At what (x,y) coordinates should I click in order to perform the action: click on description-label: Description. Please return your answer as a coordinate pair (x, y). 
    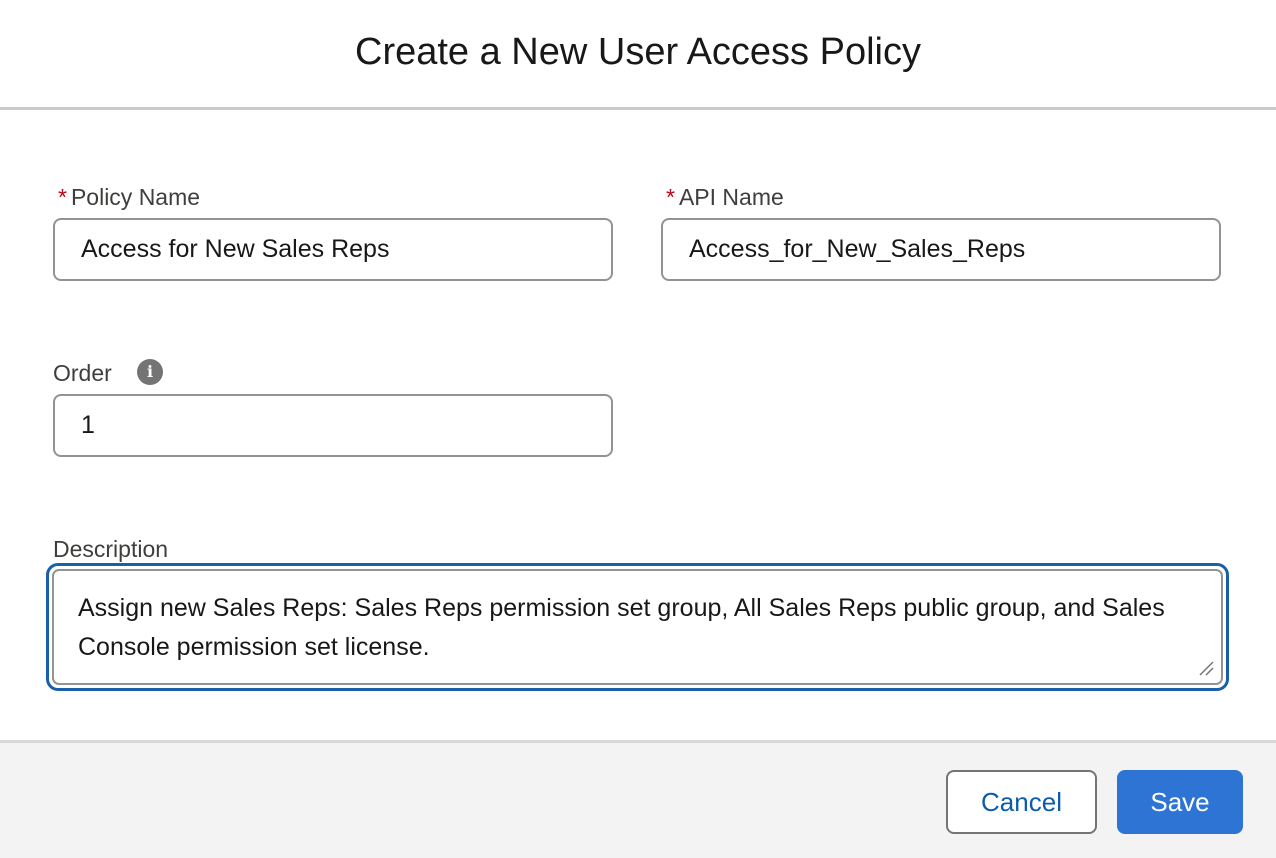
    Looking at the image, I should click on (111, 549).